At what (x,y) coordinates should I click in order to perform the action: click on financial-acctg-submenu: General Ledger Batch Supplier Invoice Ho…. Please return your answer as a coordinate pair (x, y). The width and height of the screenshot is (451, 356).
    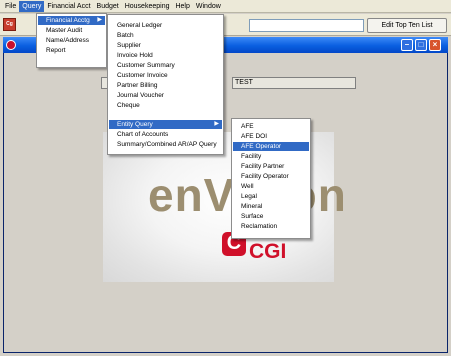
    Looking at the image, I should click on (165, 84).